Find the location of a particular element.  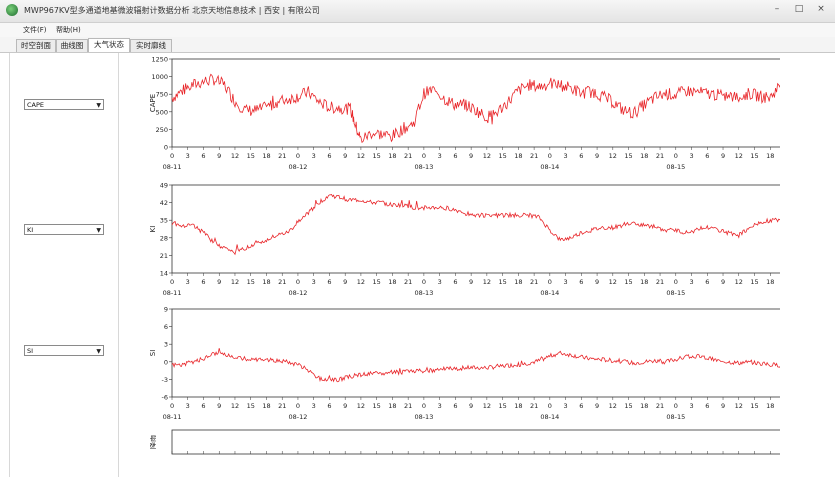

index-select-1: CAPE ▼ is located at coordinates (64, 104).